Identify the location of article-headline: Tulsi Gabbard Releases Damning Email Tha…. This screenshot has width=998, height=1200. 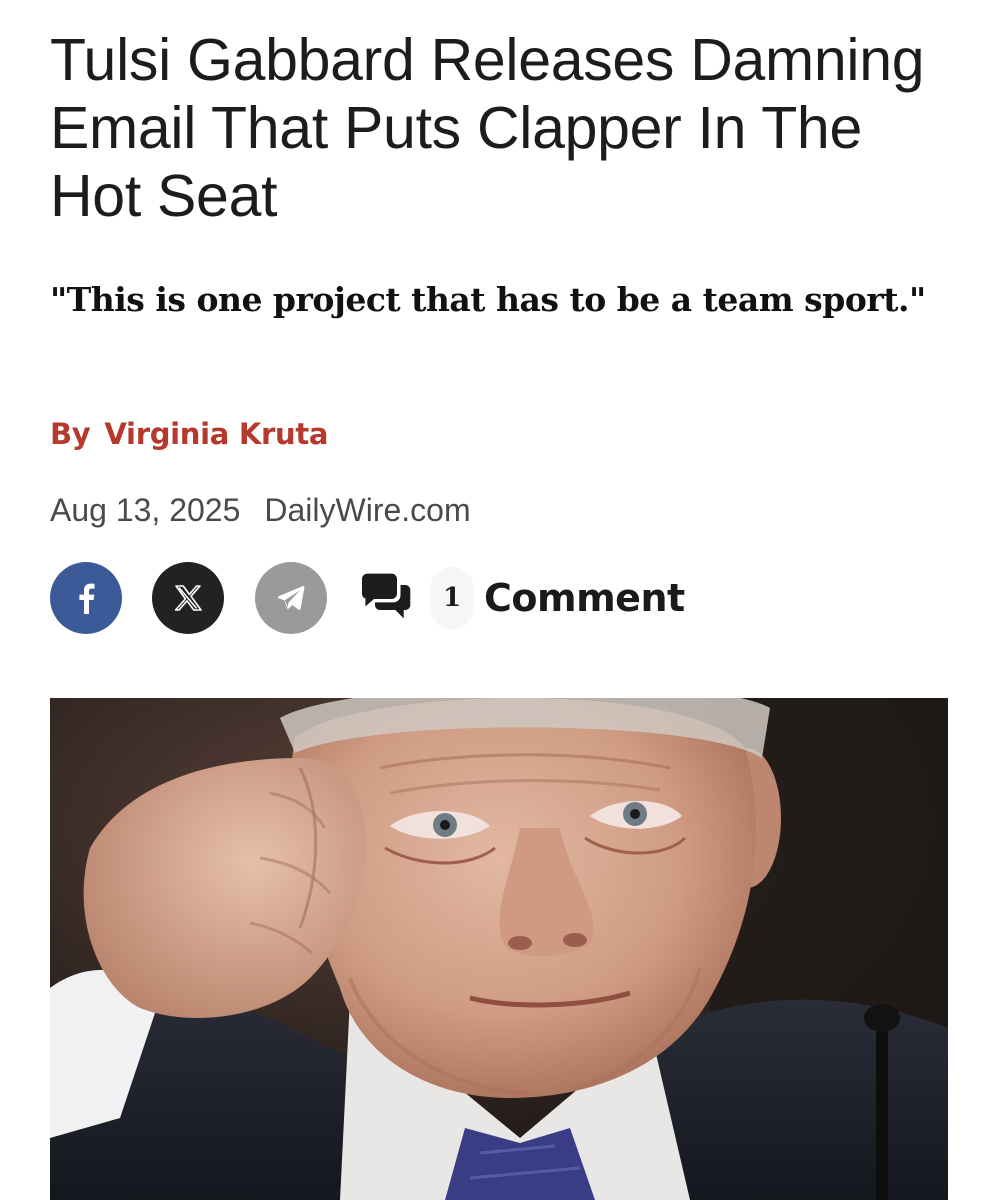
(487, 128).